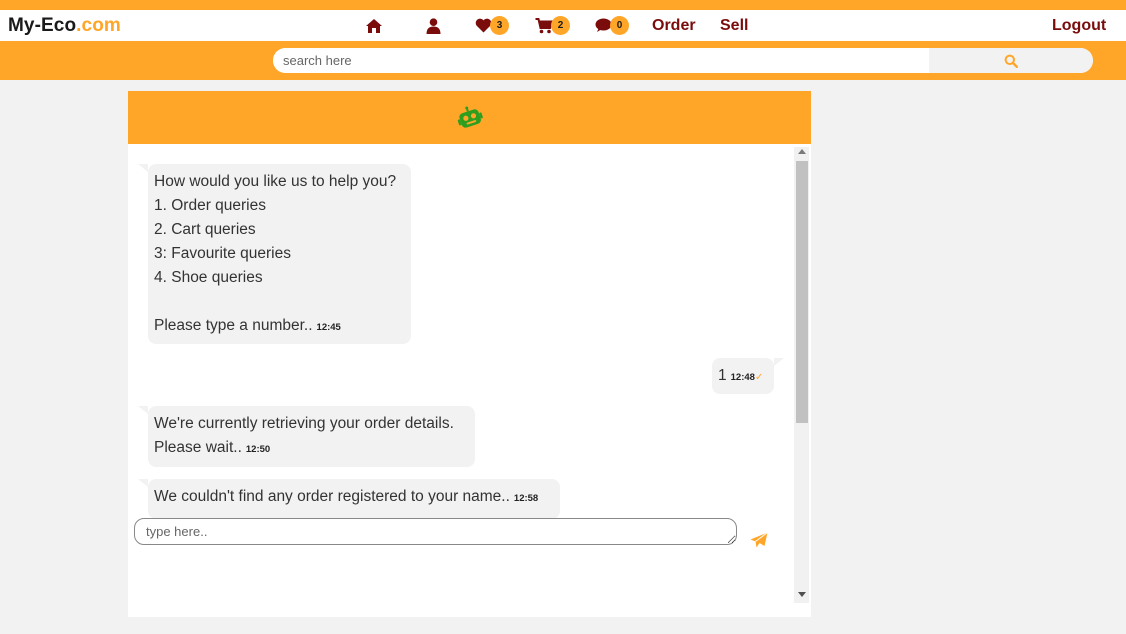 The width and height of the screenshot is (1126, 634). What do you see at coordinates (563, 5) in the screenshot?
I see `top-accent-strip` at bounding box center [563, 5].